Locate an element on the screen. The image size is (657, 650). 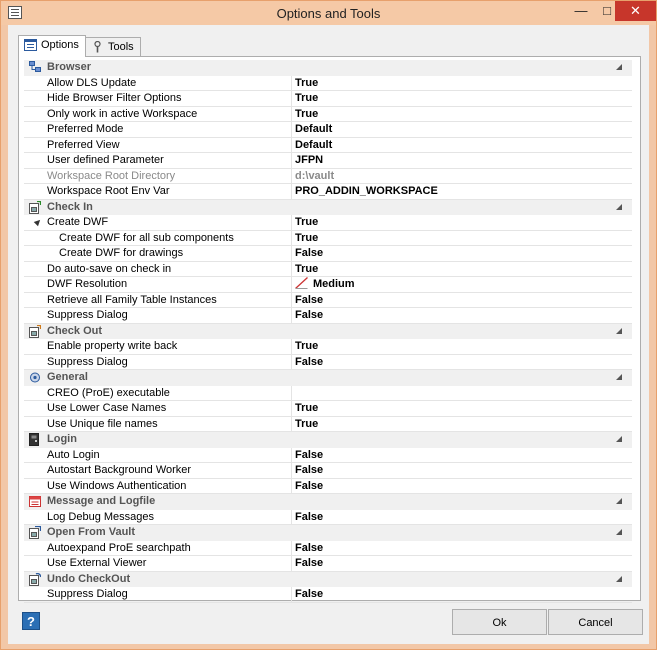
collapse-check-out-icon is located at coordinates (619, 330).